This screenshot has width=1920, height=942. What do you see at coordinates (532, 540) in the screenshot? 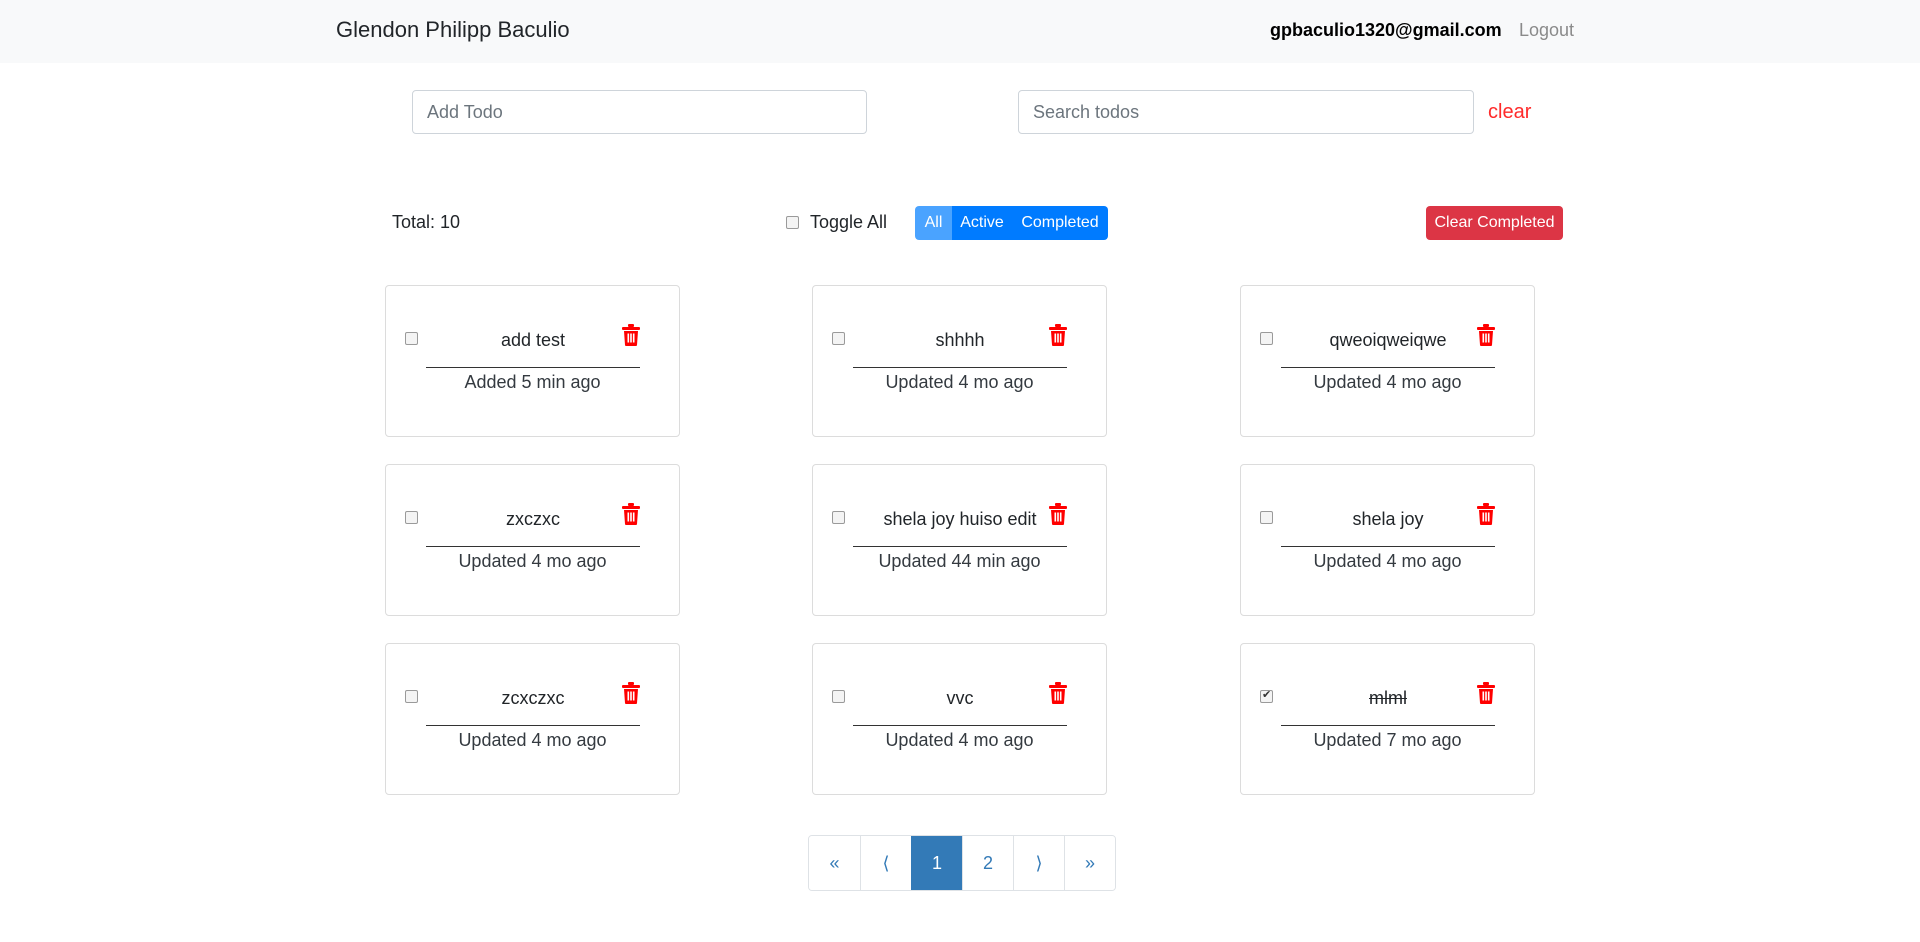
I see `todo-card: zxczxc Updated 4 mo ago` at bounding box center [532, 540].